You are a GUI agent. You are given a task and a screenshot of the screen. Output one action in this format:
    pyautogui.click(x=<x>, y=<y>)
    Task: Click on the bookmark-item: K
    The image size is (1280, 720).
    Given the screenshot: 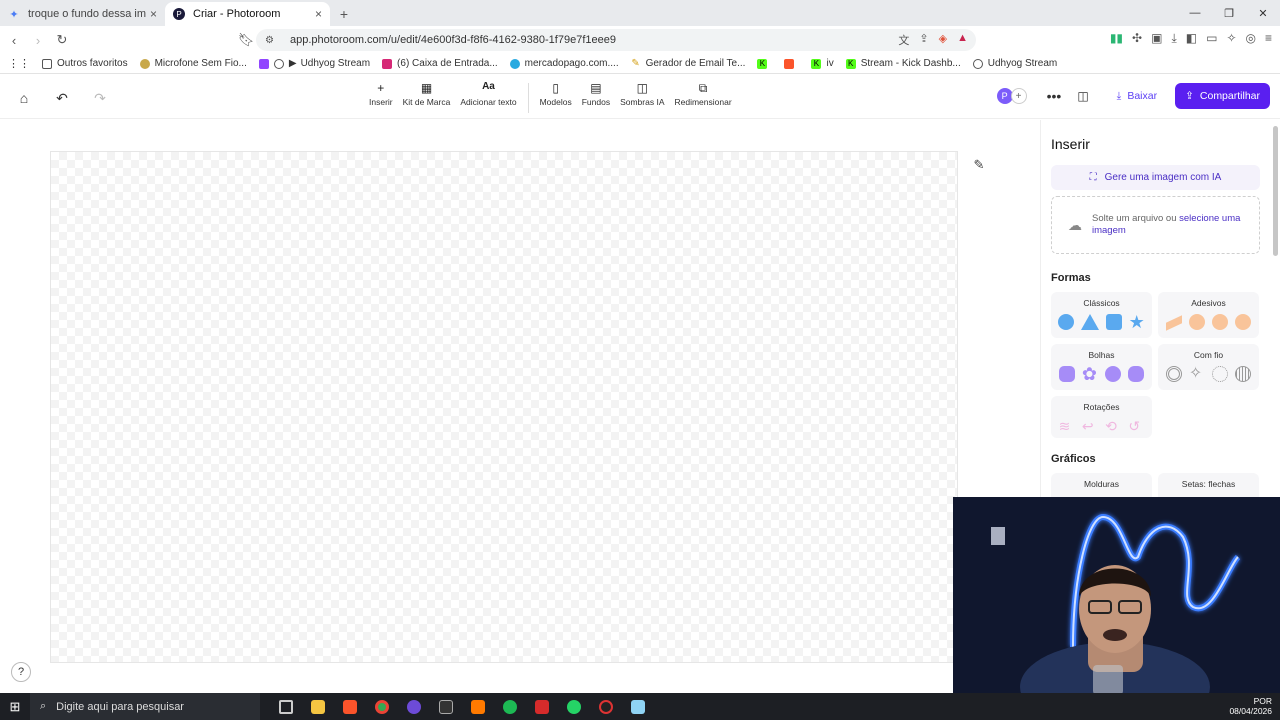 What is the action you would take?
    pyautogui.click(x=764, y=63)
    